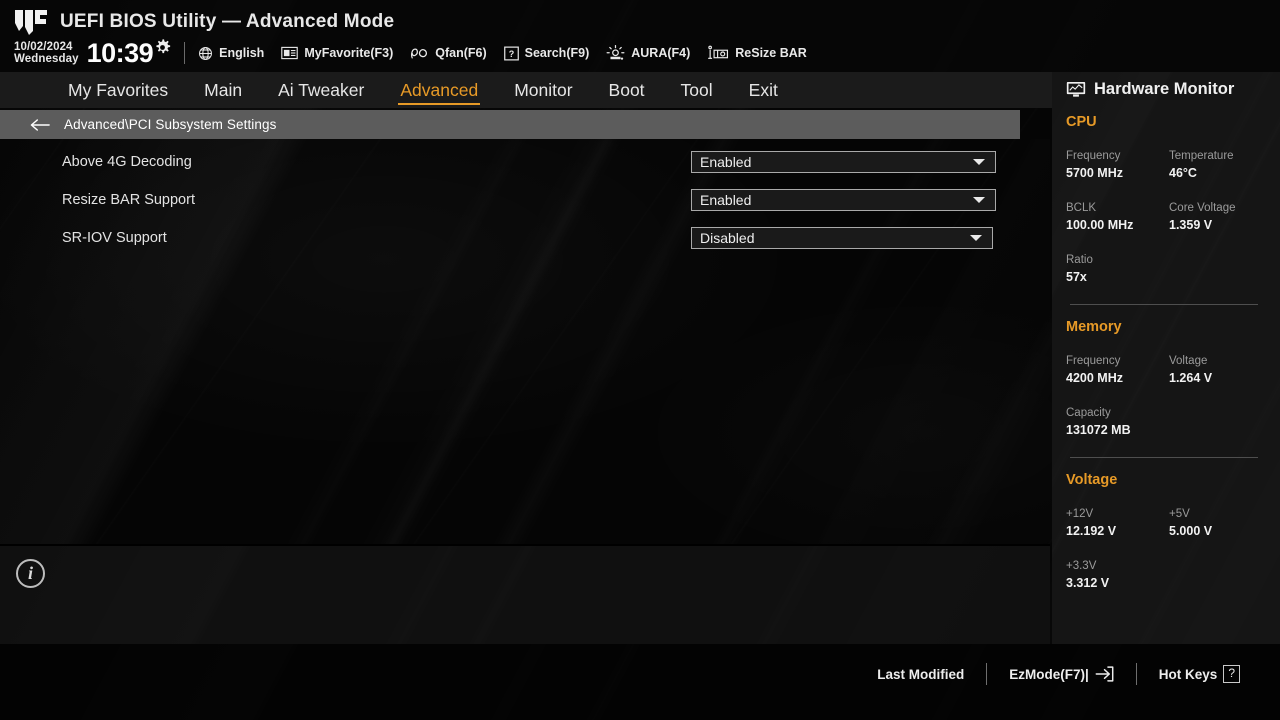 The image size is (1280, 720). I want to click on resize-bar-button: ReSize BAR, so click(757, 53).